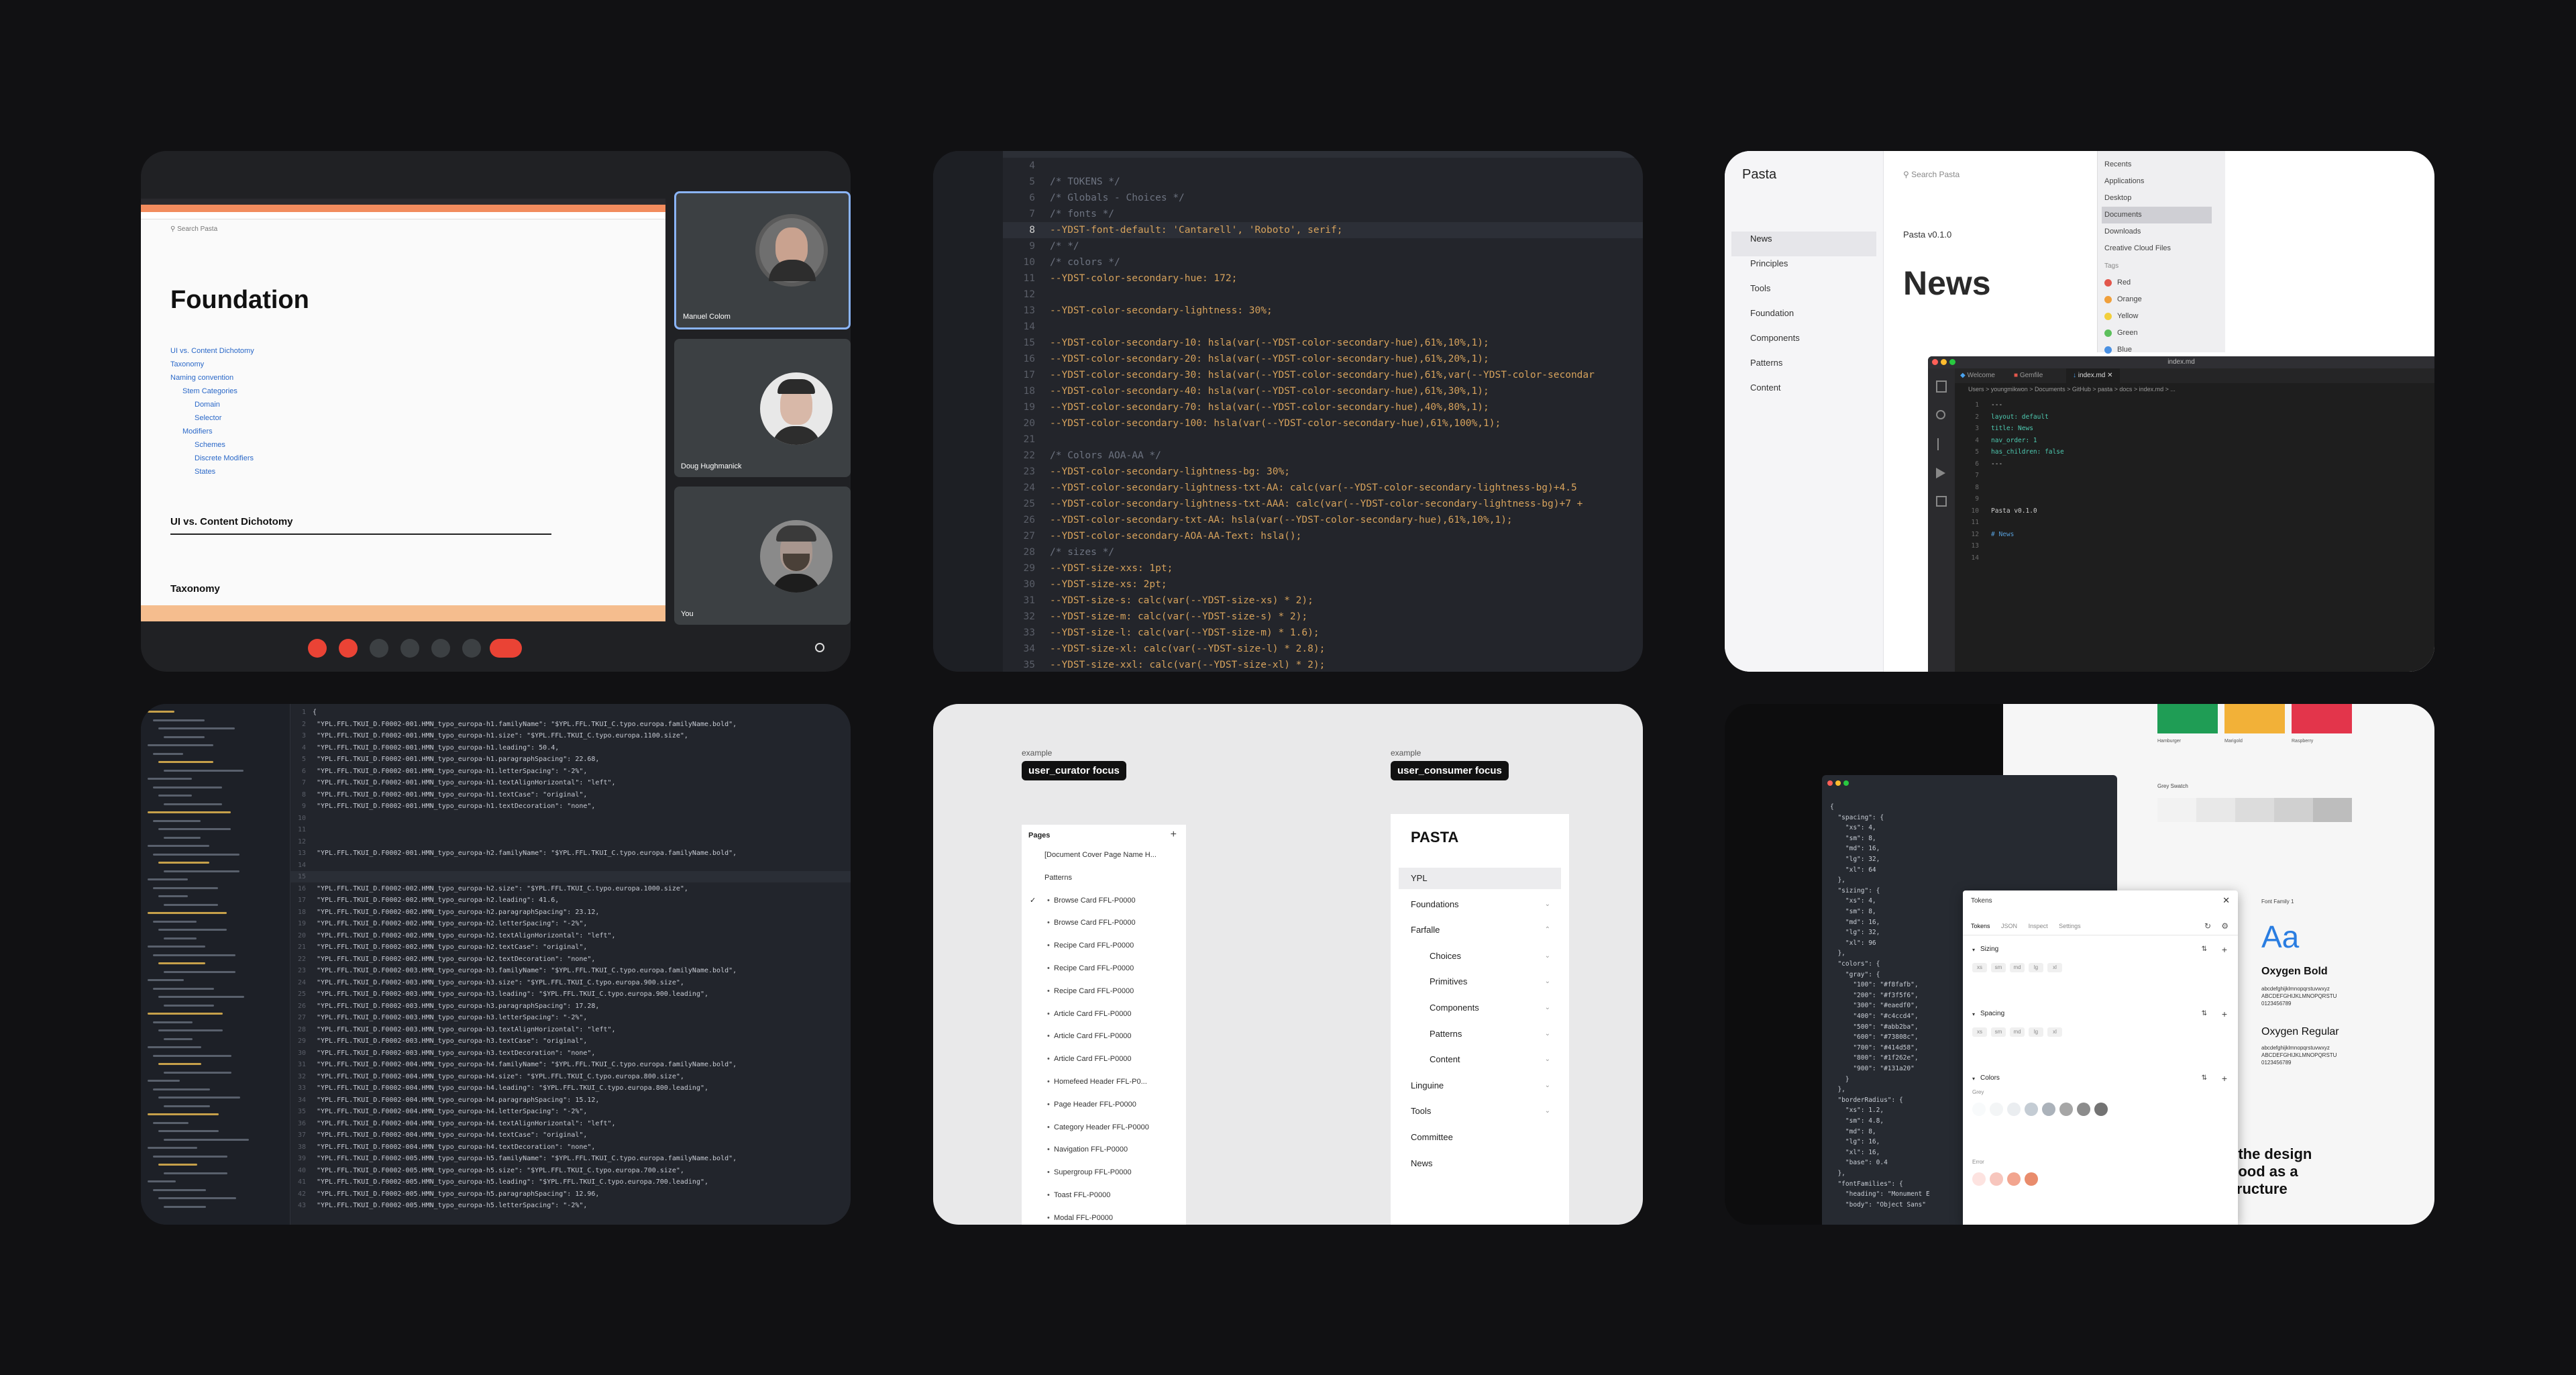 The height and width of the screenshot is (1375, 2576). What do you see at coordinates (819, 648) in the screenshot?
I see `info-icon` at bounding box center [819, 648].